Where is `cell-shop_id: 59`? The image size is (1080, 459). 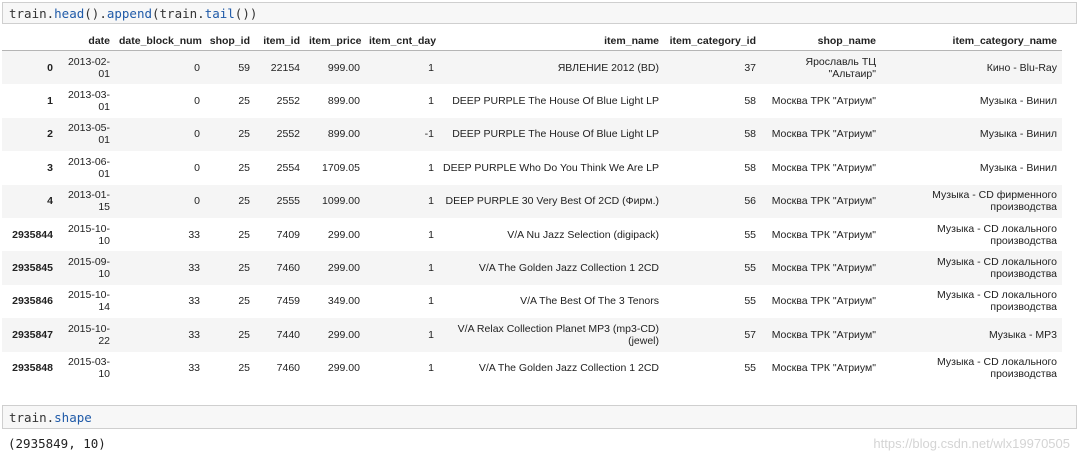
cell-shop_id: 59 is located at coordinates (244, 67).